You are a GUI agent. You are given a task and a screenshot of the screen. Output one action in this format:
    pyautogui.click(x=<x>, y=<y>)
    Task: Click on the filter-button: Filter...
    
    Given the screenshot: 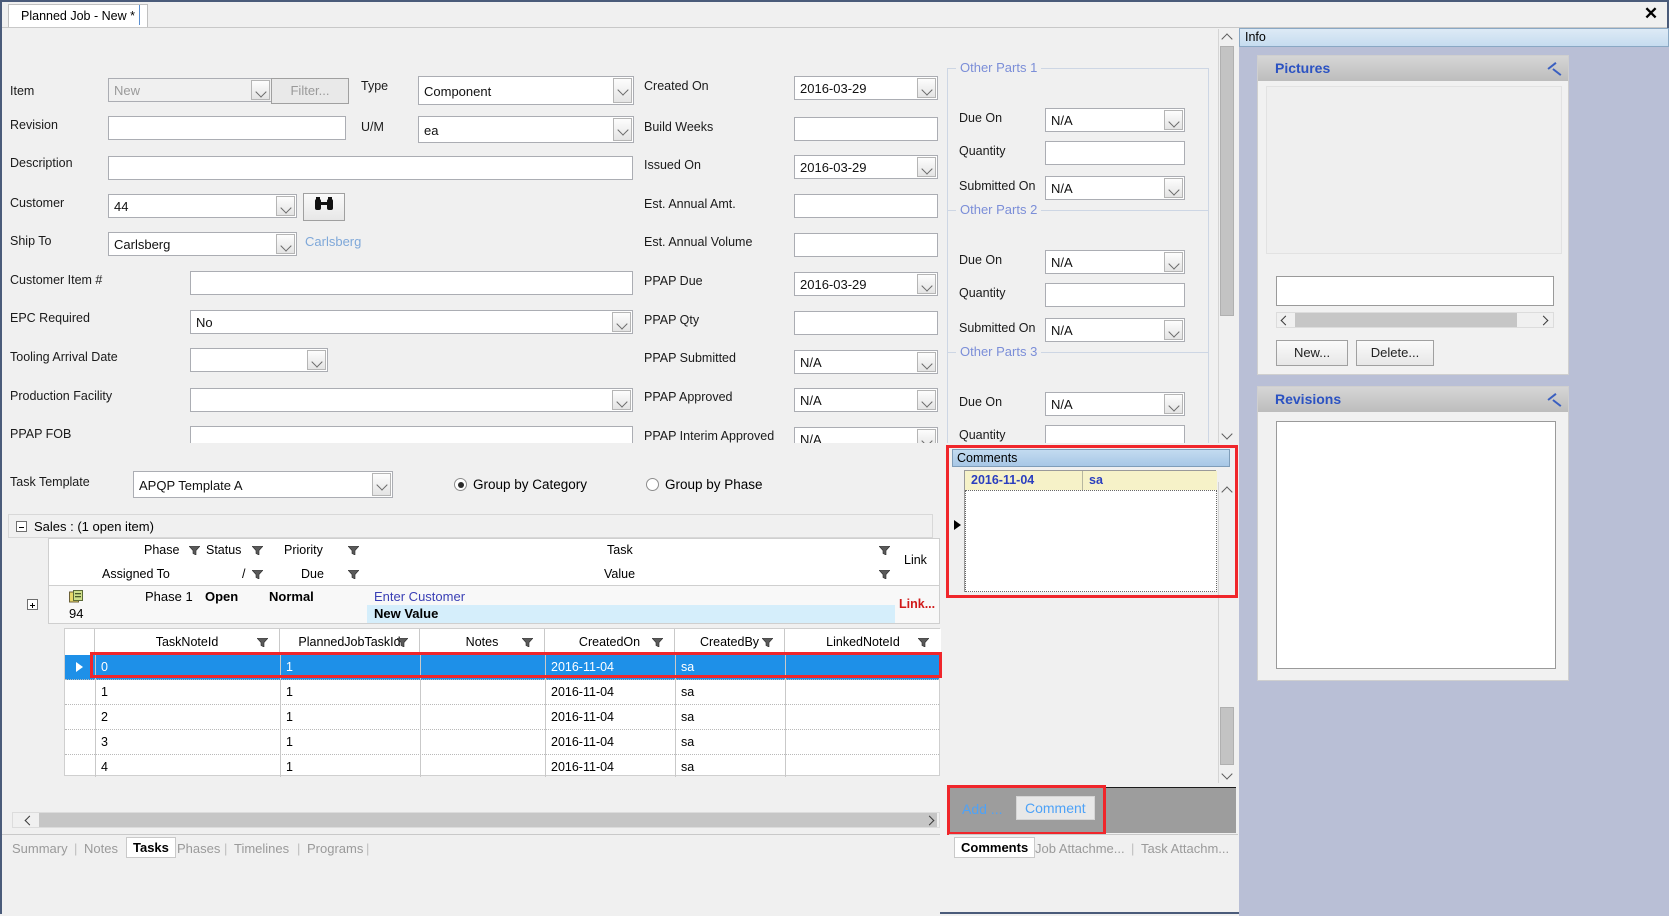 What is the action you would take?
    pyautogui.click(x=310, y=91)
    